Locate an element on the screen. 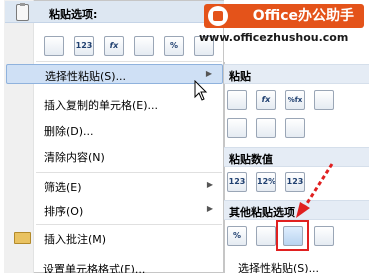  sub-paste-link-icon is located at coordinates (266, 236).